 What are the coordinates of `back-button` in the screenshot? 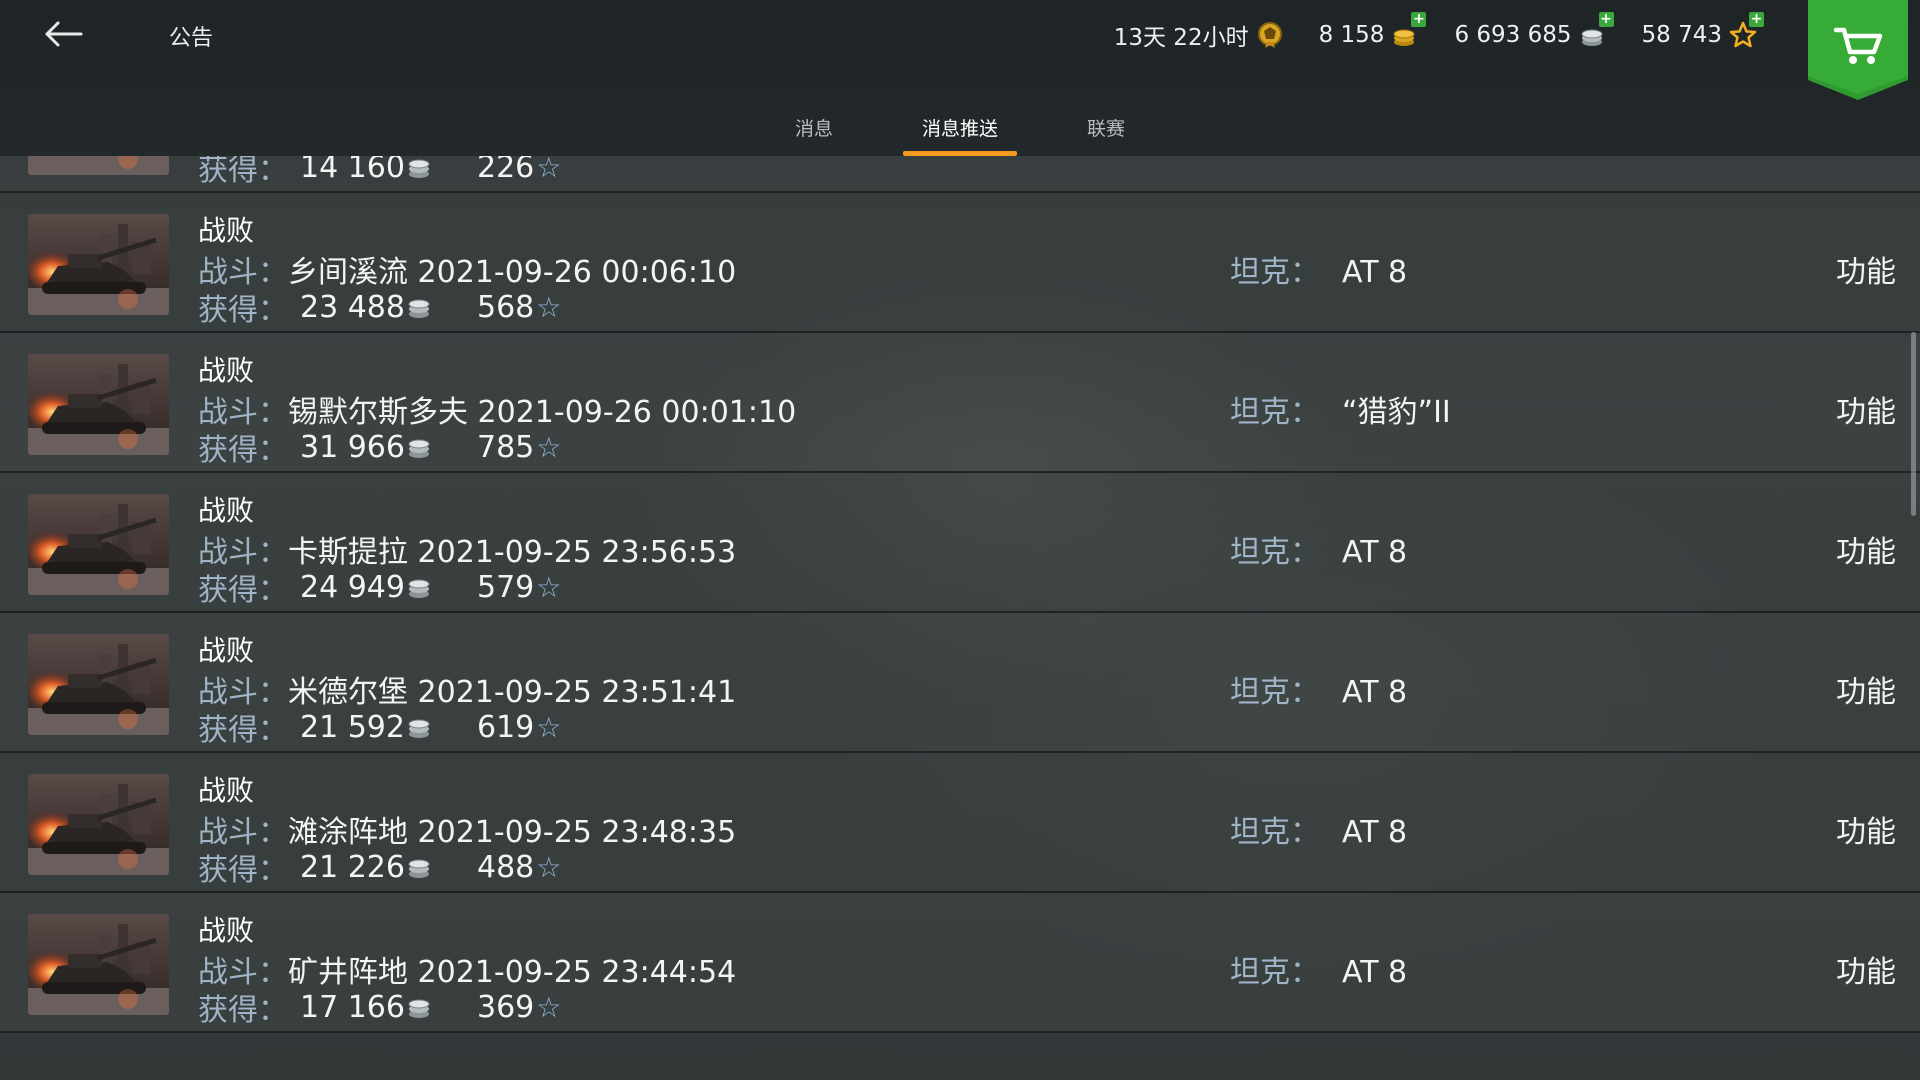 It's located at (63, 34).